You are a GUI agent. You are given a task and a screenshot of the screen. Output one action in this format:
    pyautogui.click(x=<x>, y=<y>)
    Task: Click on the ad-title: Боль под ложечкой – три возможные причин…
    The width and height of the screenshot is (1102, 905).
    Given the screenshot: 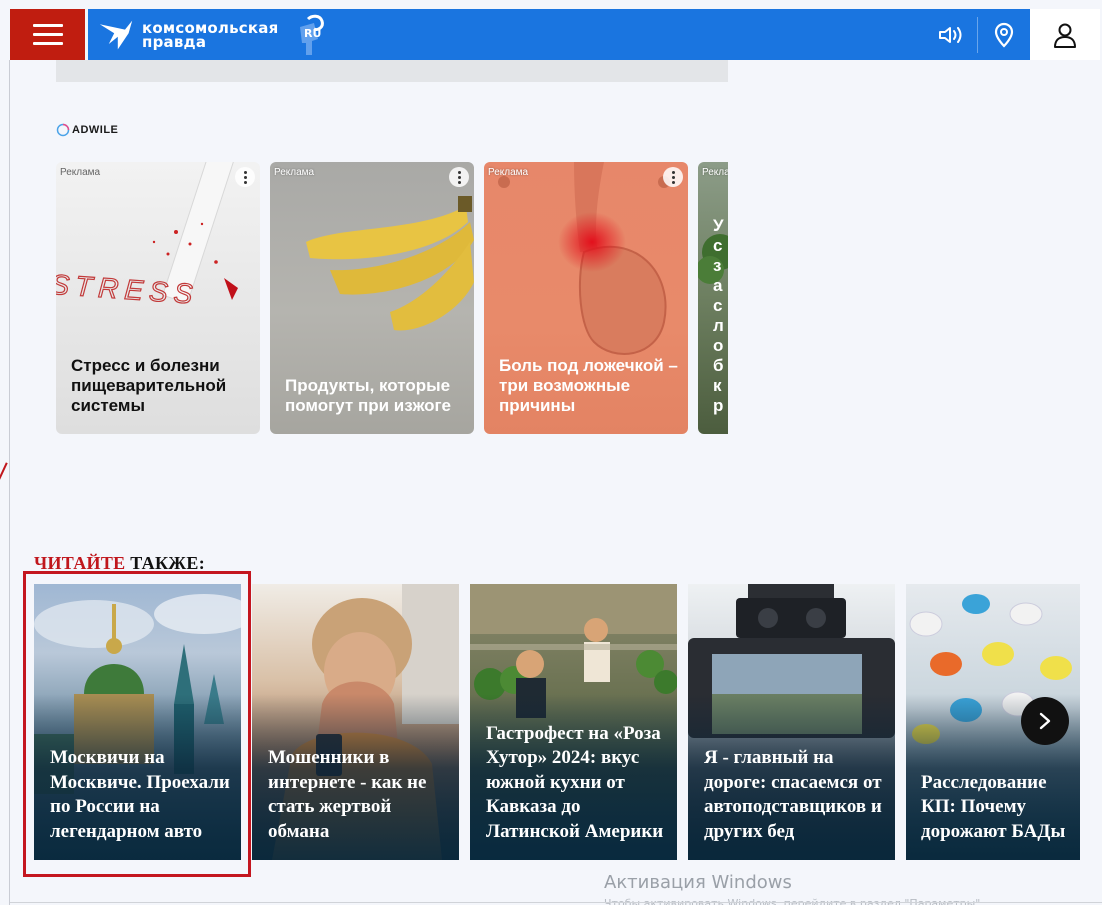 What is the action you would take?
    pyautogui.click(x=588, y=385)
    